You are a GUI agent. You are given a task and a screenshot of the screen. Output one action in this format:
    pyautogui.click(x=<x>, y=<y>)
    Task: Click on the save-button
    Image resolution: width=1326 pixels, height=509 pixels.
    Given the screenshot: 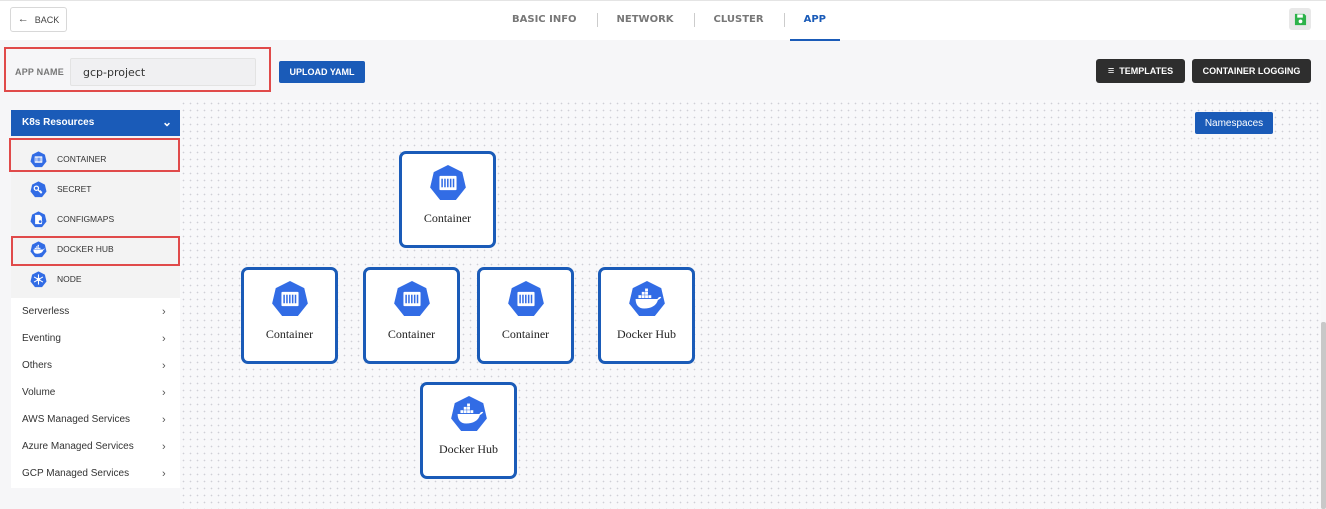 What is the action you would take?
    pyautogui.click(x=1300, y=19)
    